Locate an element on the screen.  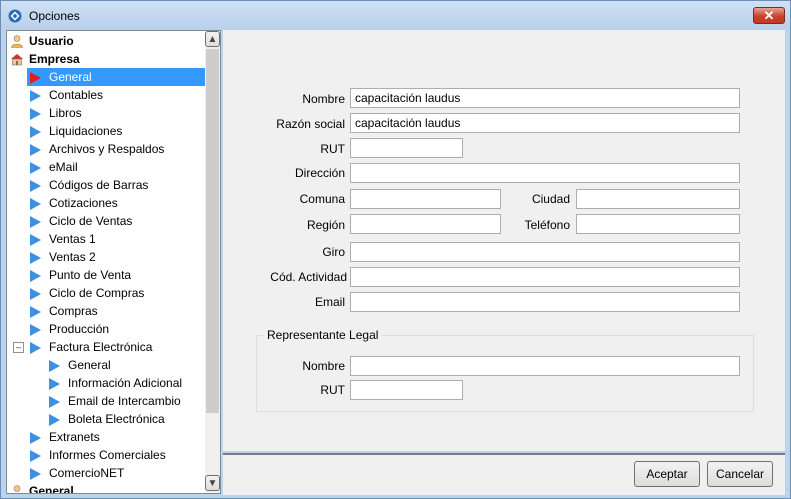
tree-item: Empresa is located at coordinates (106, 59).